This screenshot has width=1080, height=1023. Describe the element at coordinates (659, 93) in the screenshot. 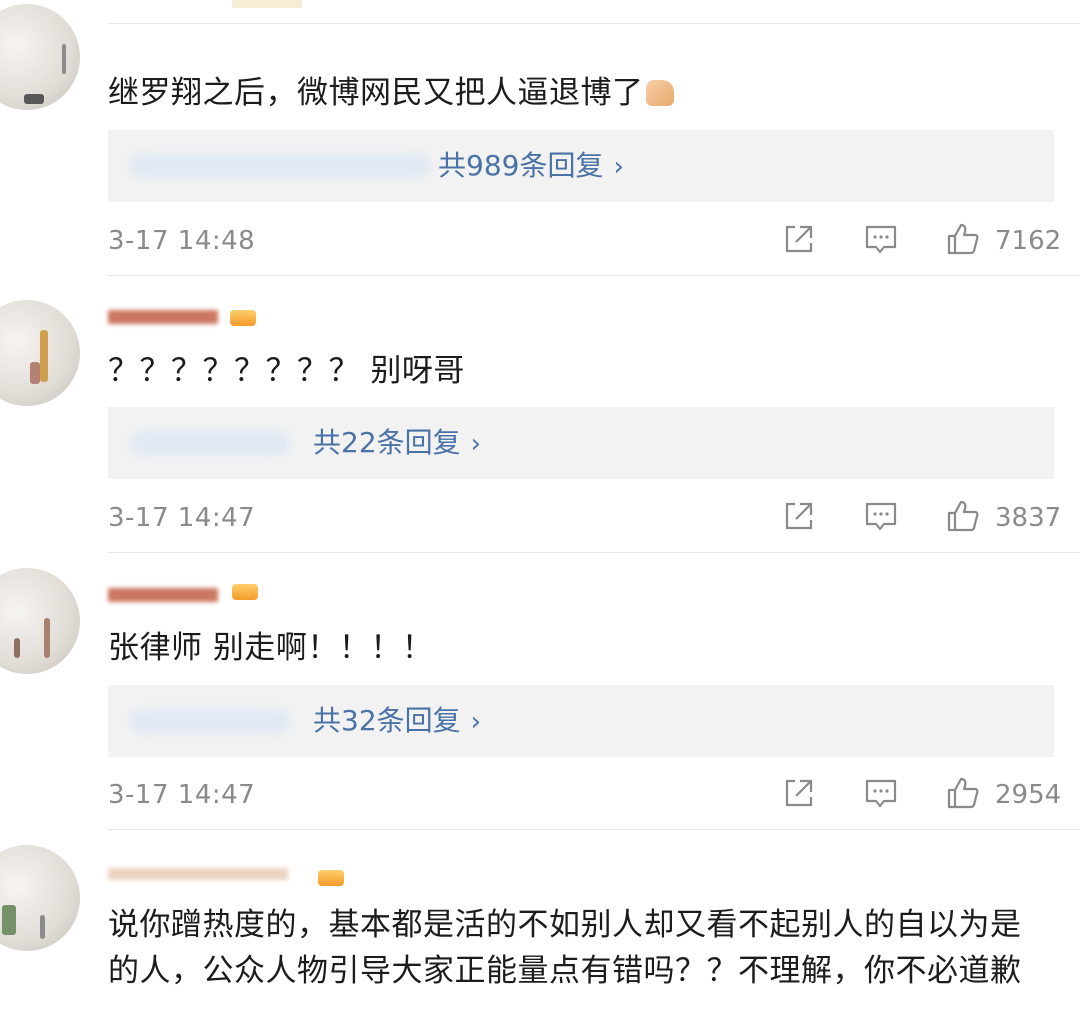

I see `thumbs-up-emoji` at that location.